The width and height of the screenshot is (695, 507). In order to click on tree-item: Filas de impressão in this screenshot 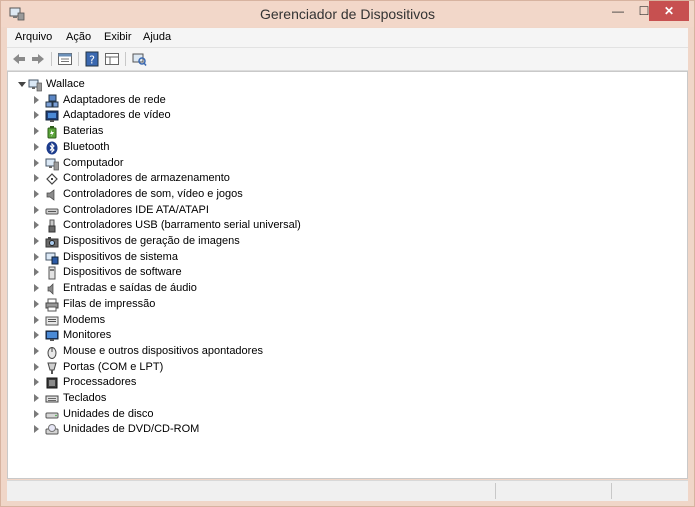, I will do `click(338, 305)`.